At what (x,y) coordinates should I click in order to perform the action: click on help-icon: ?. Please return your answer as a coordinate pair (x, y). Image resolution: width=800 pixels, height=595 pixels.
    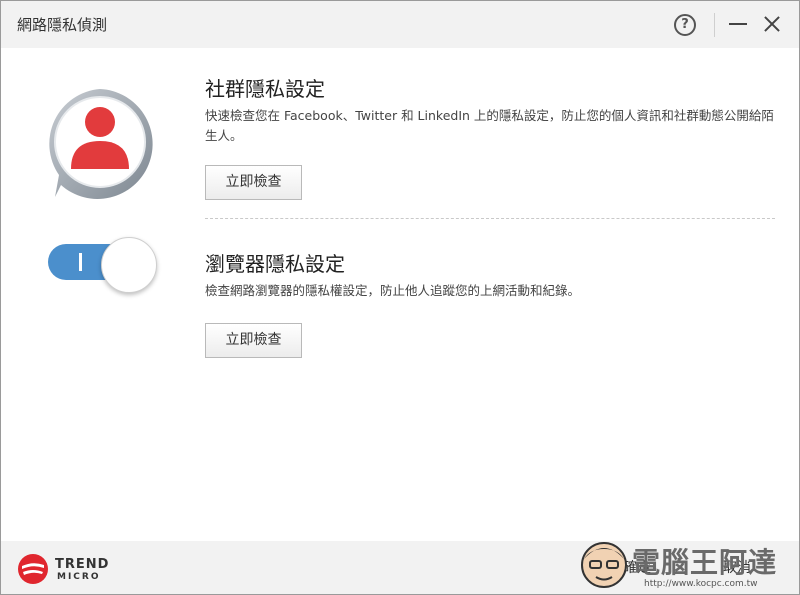
    Looking at the image, I should click on (685, 24).